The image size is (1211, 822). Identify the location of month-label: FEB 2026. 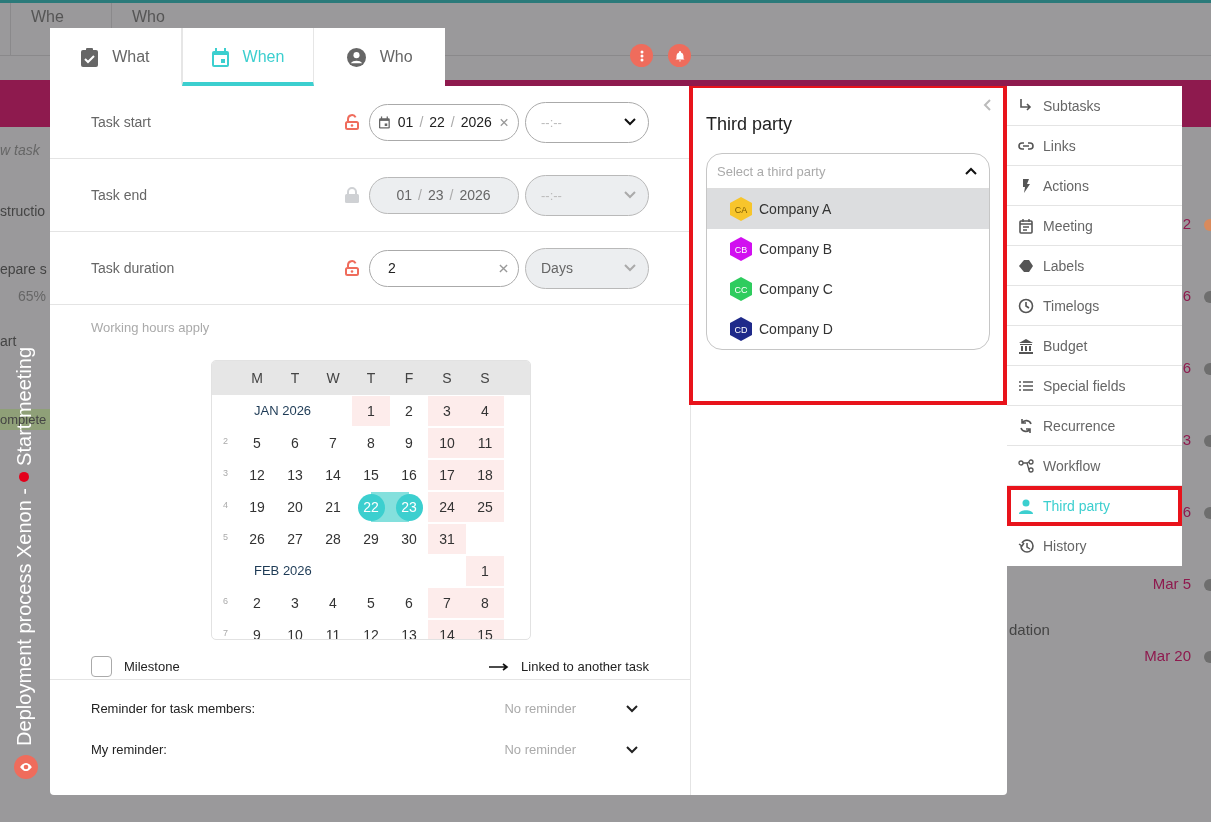
(283, 570).